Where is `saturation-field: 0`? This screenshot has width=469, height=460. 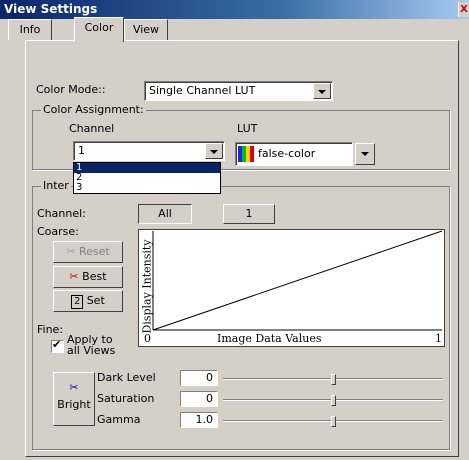 saturation-field: 0 is located at coordinates (199, 399).